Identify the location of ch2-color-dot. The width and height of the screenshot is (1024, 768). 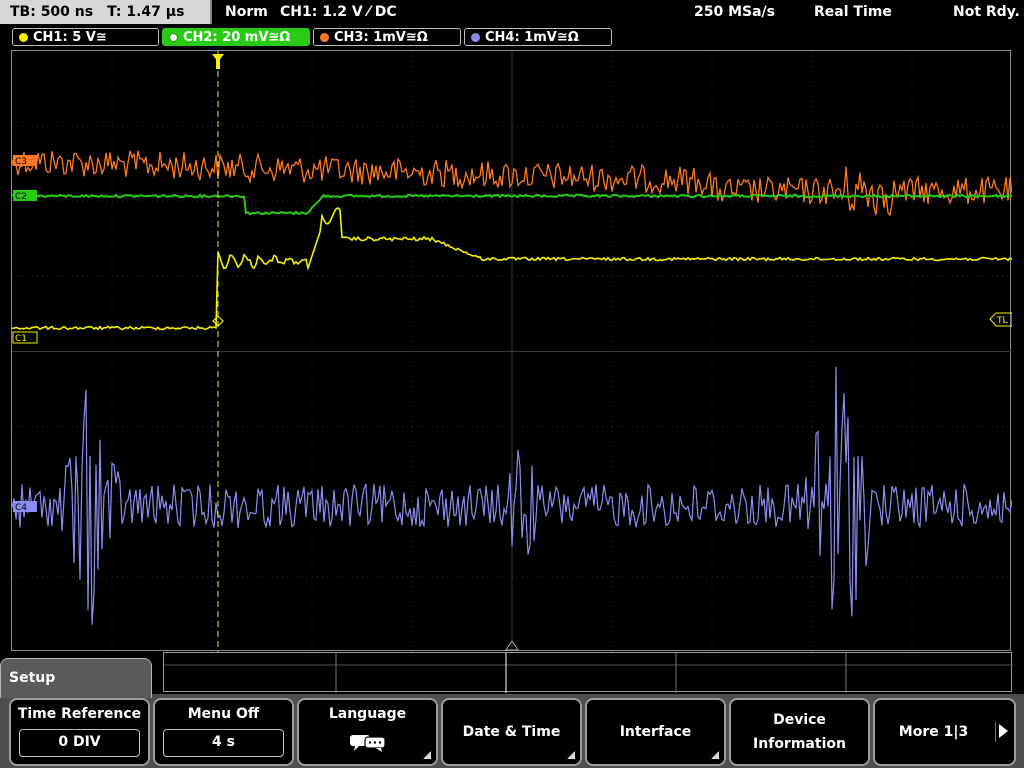
(173, 37).